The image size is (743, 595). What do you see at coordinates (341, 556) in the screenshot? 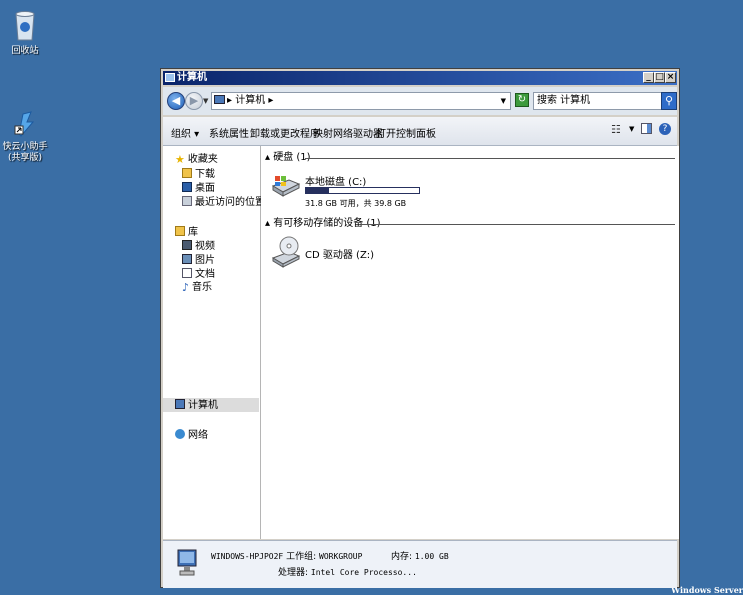
I see `workgroup-value: WORKGROUP` at bounding box center [341, 556].